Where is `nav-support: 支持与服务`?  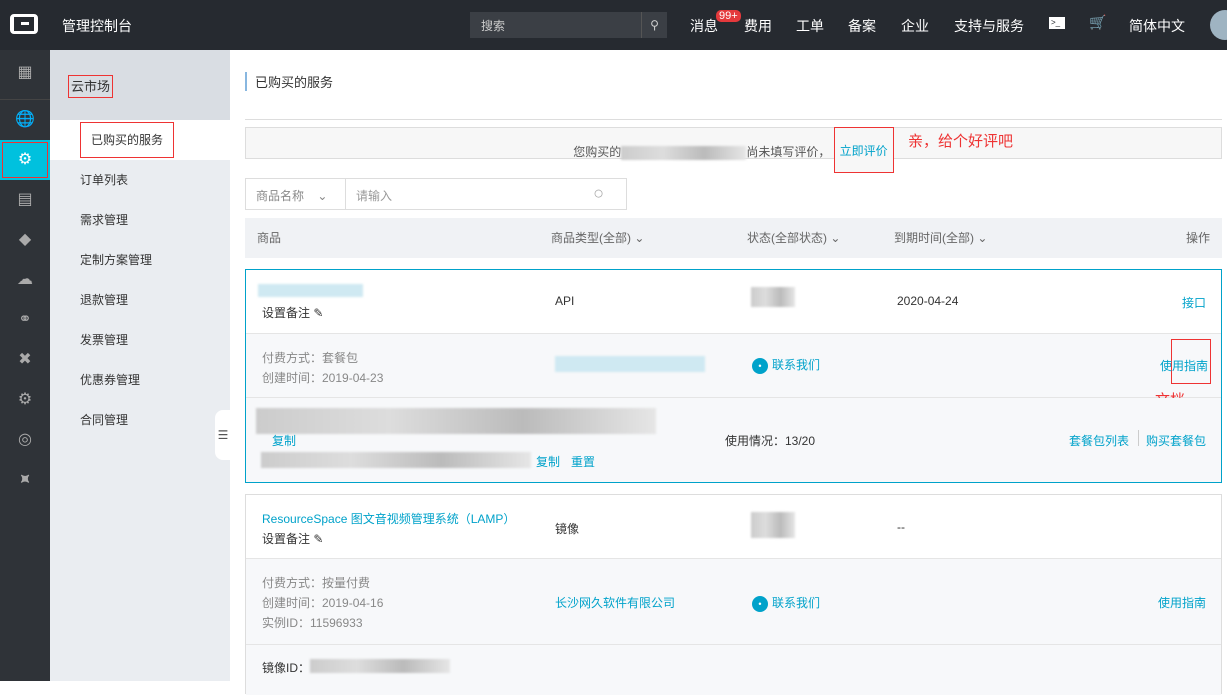 nav-support: 支持与服务 is located at coordinates (989, 26).